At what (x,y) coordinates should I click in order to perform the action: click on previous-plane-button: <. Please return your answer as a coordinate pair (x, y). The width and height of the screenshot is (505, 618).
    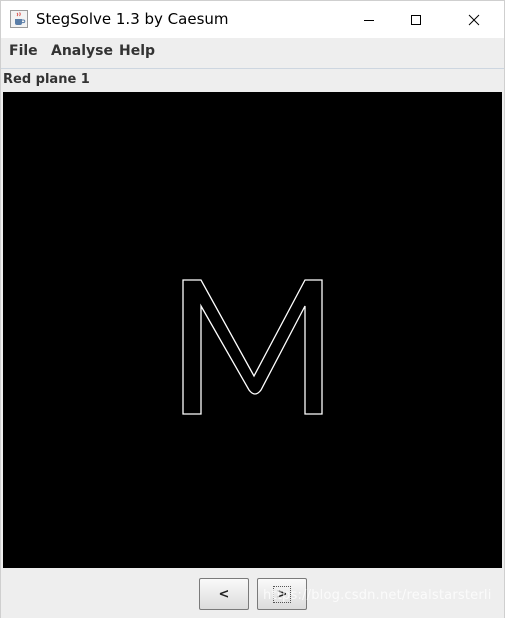
    Looking at the image, I should click on (224, 594).